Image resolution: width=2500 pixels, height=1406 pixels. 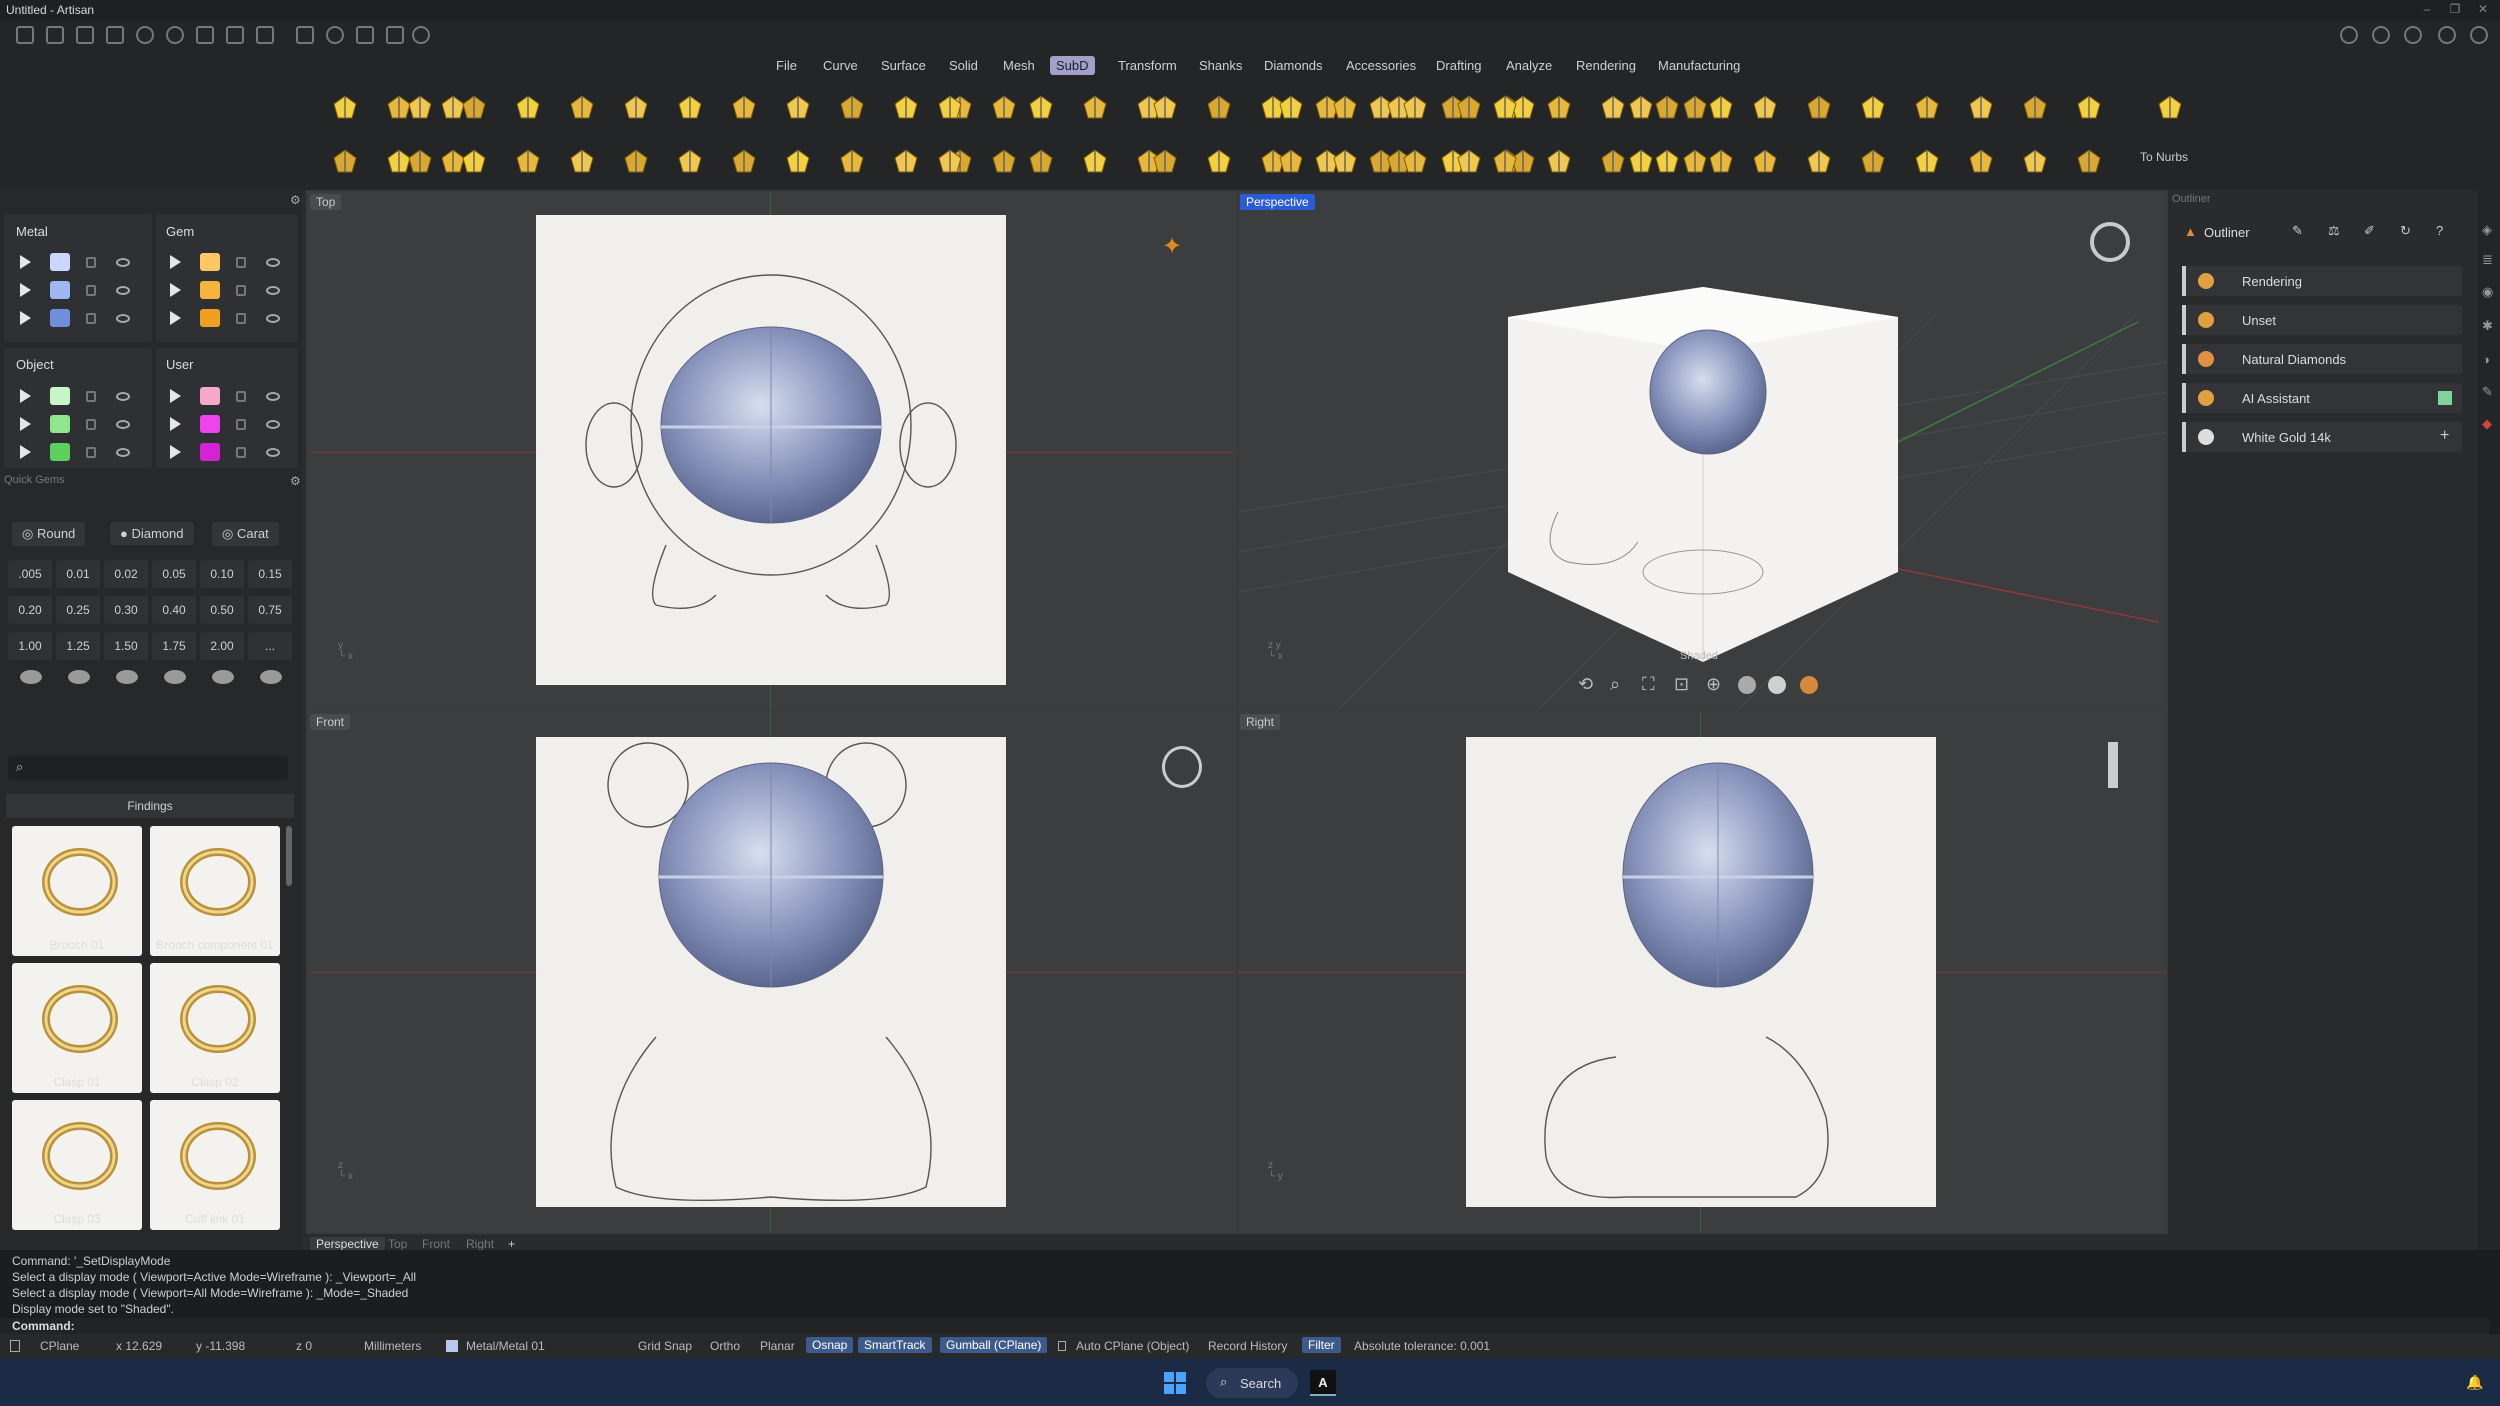 I want to click on viewport-top: Top ✦ y └ x, so click(x=772, y=451).